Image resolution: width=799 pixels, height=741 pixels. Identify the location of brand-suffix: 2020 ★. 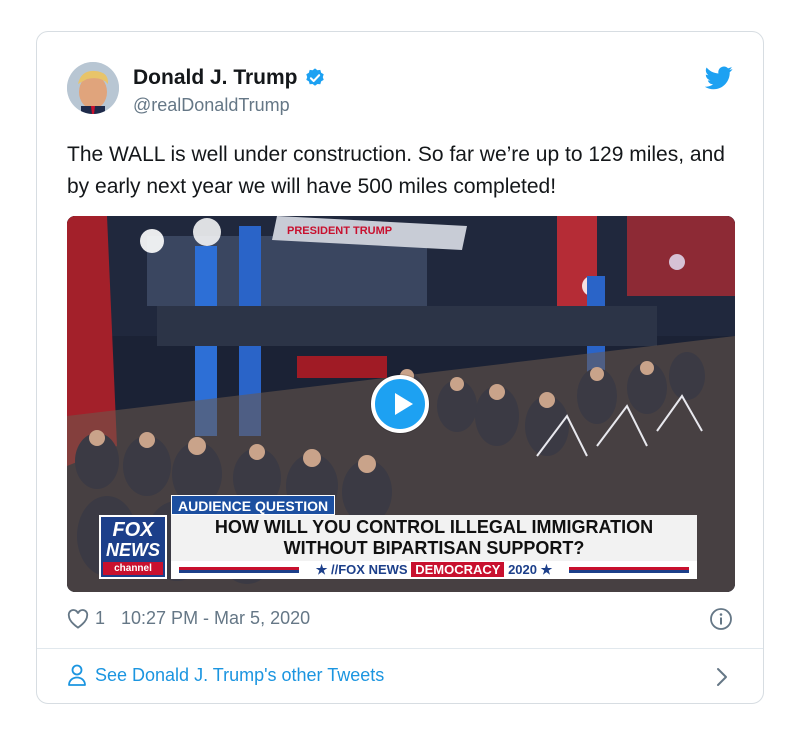
(530, 569).